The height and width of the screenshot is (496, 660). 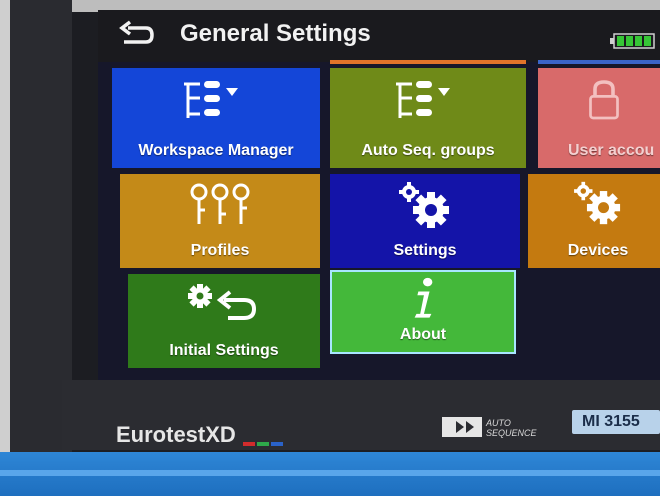 I want to click on tile-label: Workspace Manager, so click(x=216, y=150).